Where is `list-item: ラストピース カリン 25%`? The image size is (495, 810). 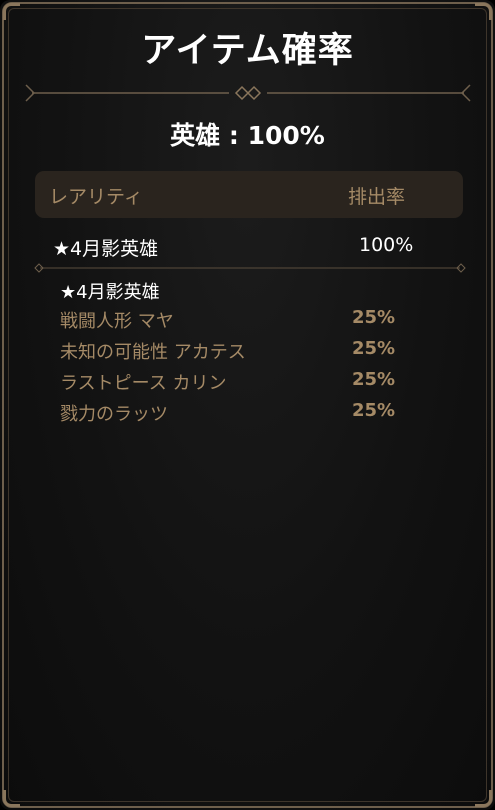 list-item: ラストピース カリン 25% is located at coordinates (240, 383).